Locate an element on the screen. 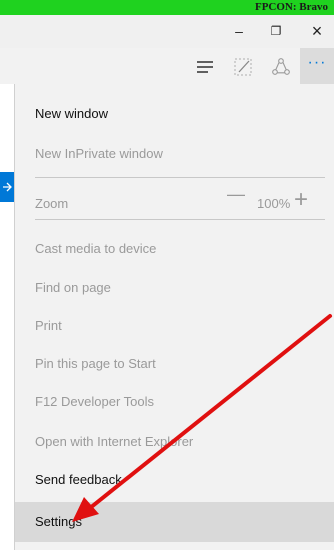 This screenshot has width=334, height=550. menu-item-settings: Settings is located at coordinates (58, 522).